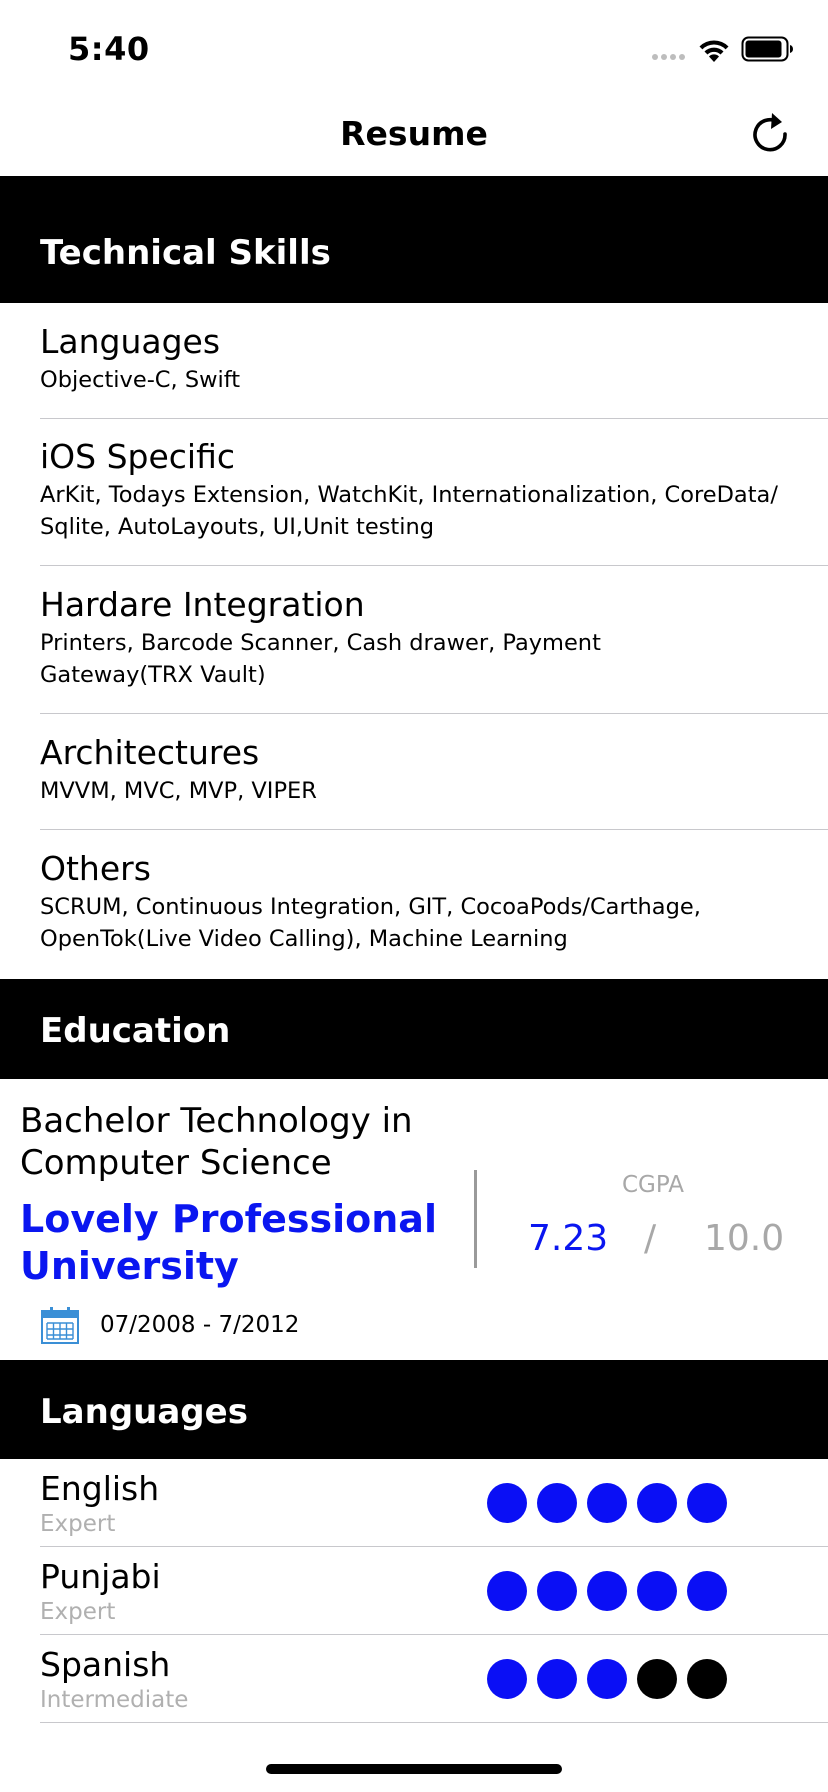  I want to click on status-bar: 5:40, so click(414, 48).